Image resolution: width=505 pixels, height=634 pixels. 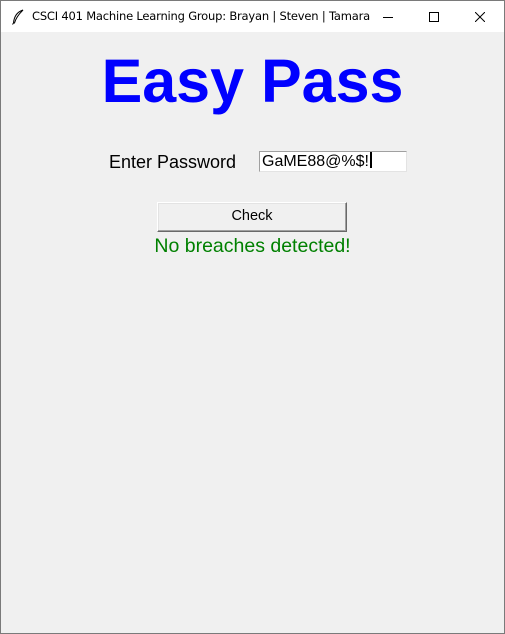 I want to click on close-button, so click(x=480, y=16).